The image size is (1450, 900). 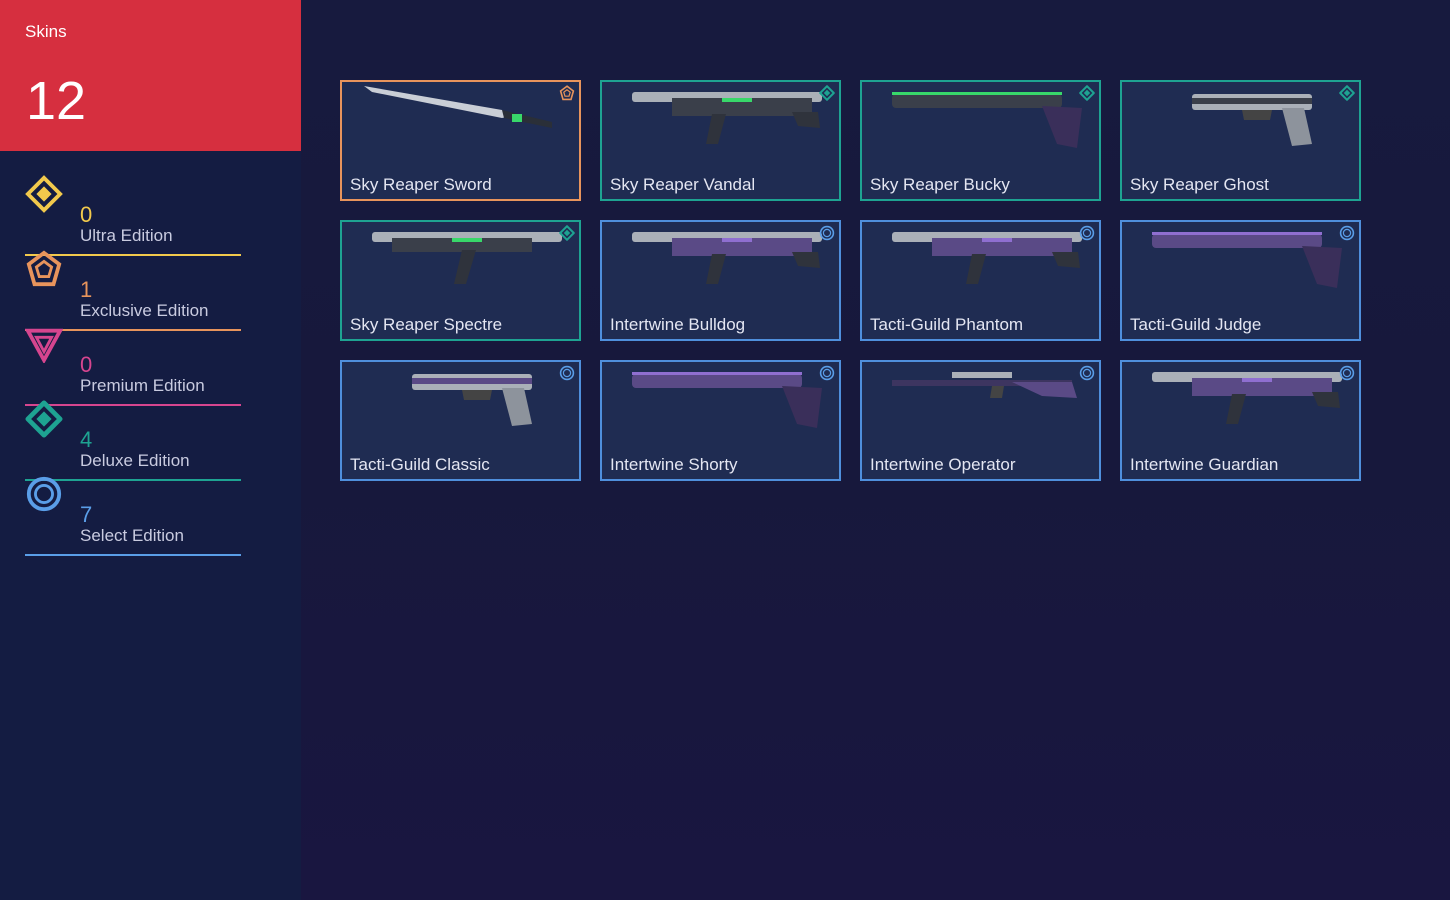 What do you see at coordinates (1196, 324) in the screenshot?
I see `skin-name: Tacti-Guild Judge` at bounding box center [1196, 324].